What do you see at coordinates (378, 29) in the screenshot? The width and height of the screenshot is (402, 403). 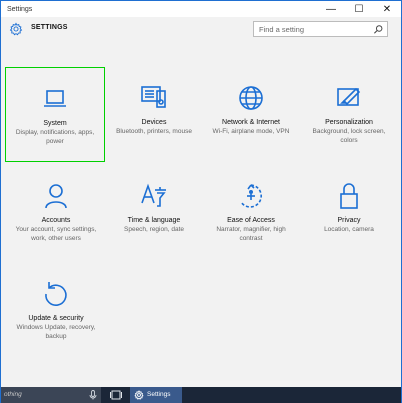 I see `search-icon` at bounding box center [378, 29].